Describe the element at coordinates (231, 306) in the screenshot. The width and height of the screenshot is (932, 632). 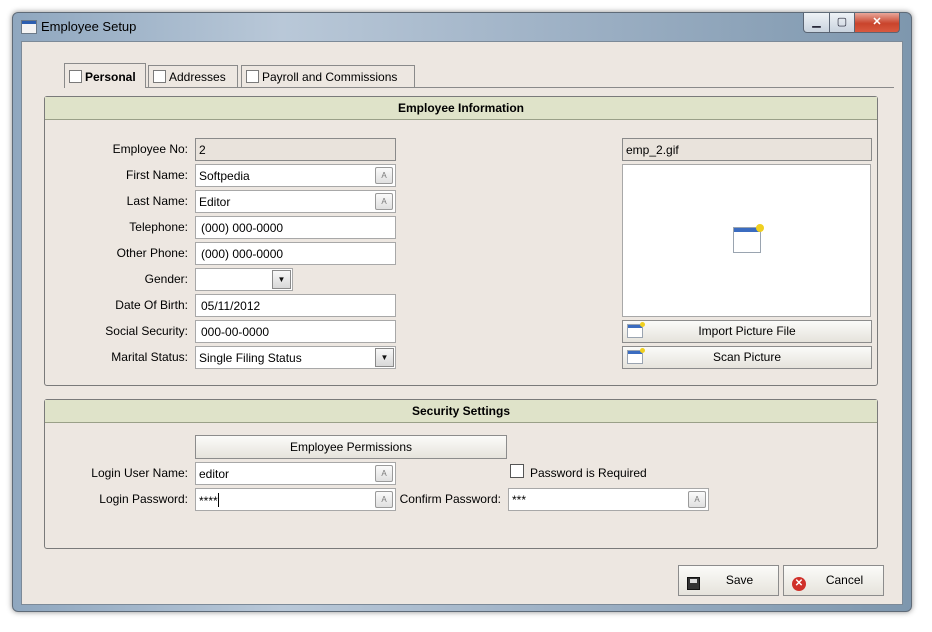
I see `date-of-birth-value: 05/11/2012` at that location.